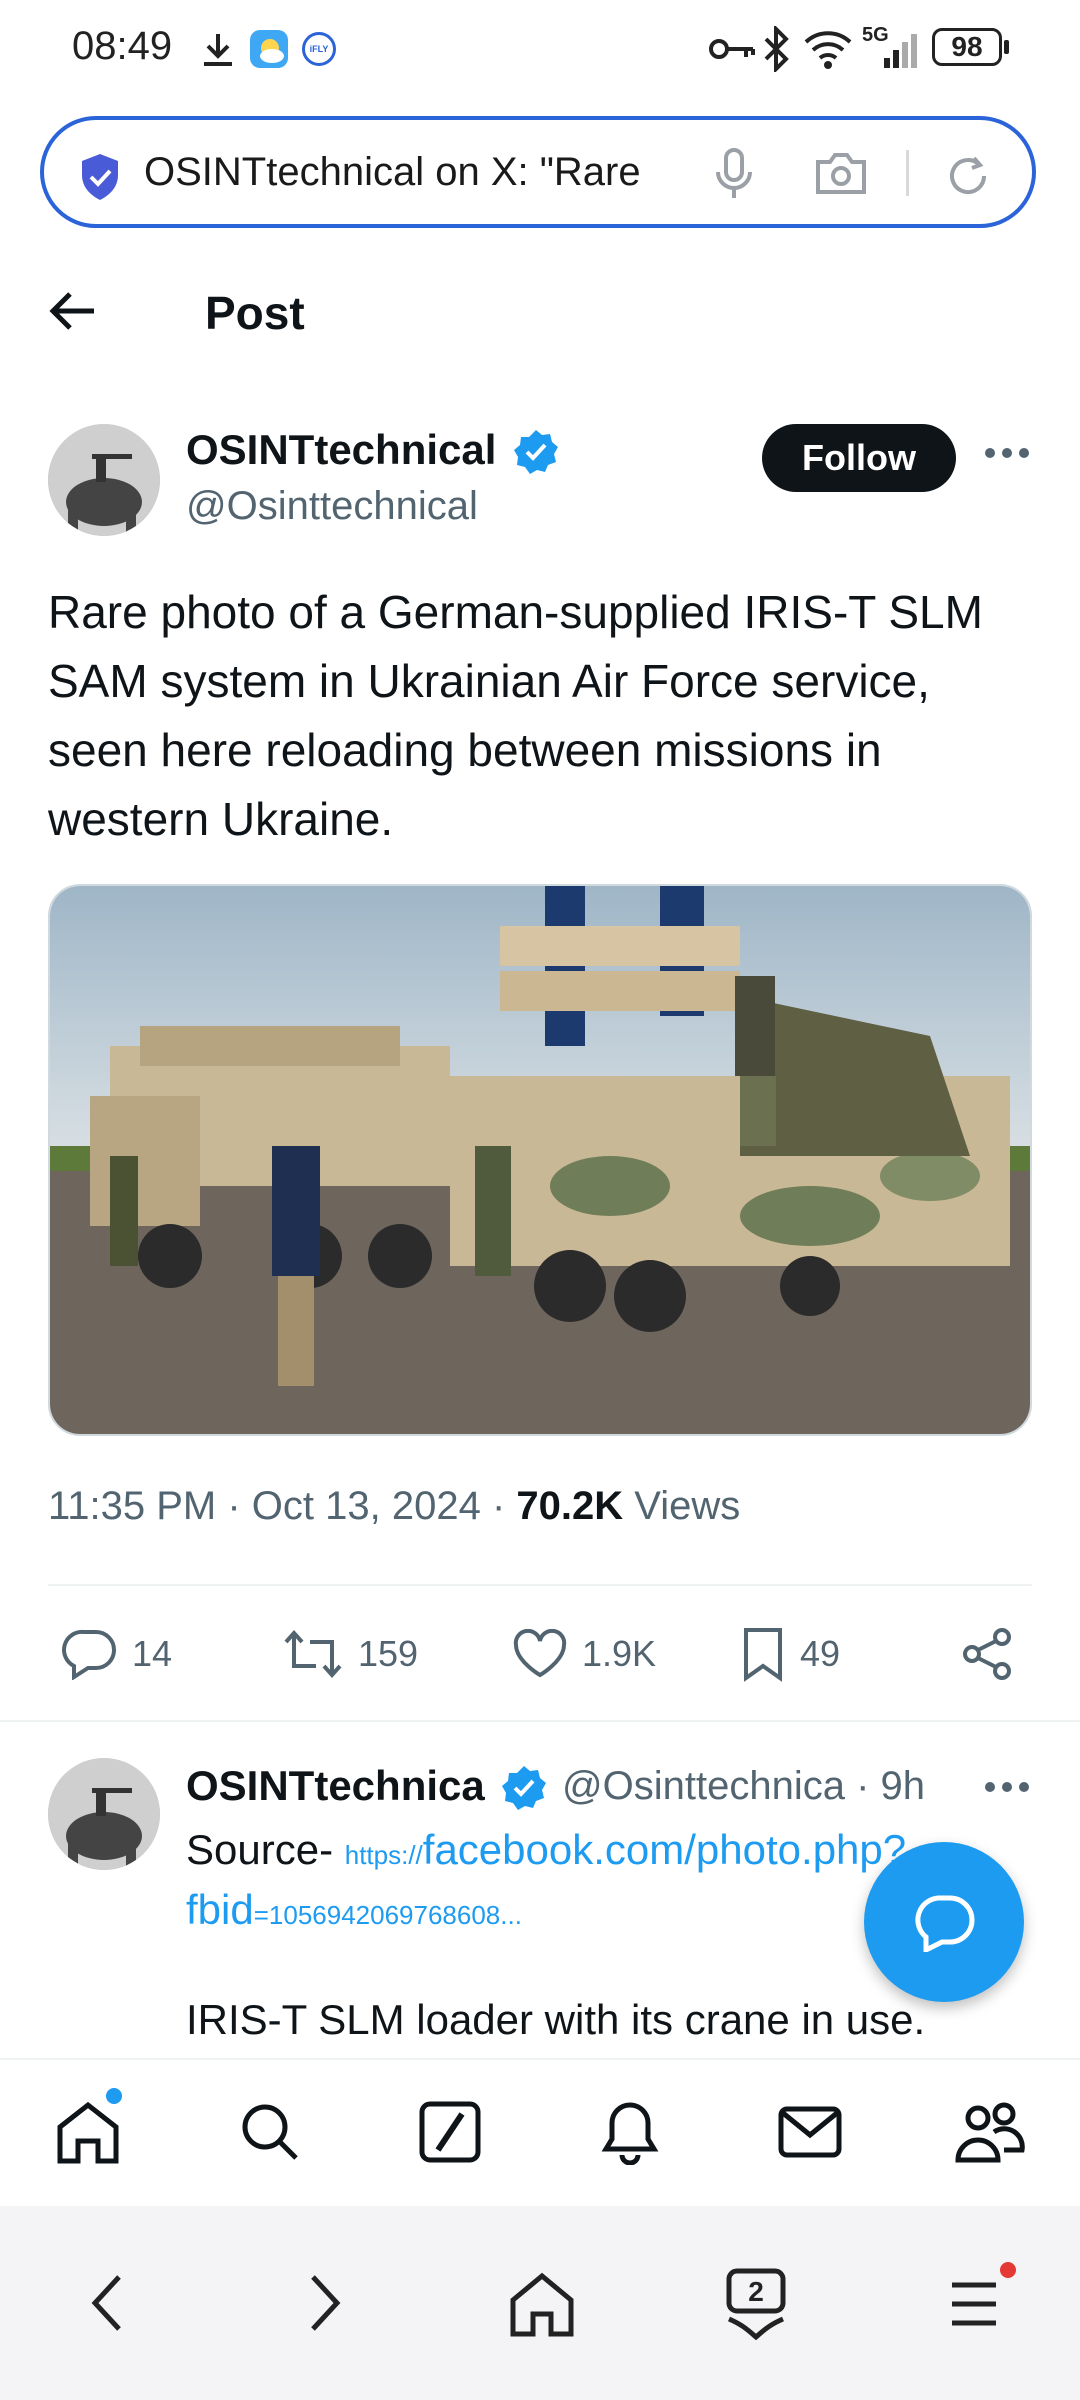  What do you see at coordinates (570, 1506) in the screenshot?
I see `views-count: 70.2K` at bounding box center [570, 1506].